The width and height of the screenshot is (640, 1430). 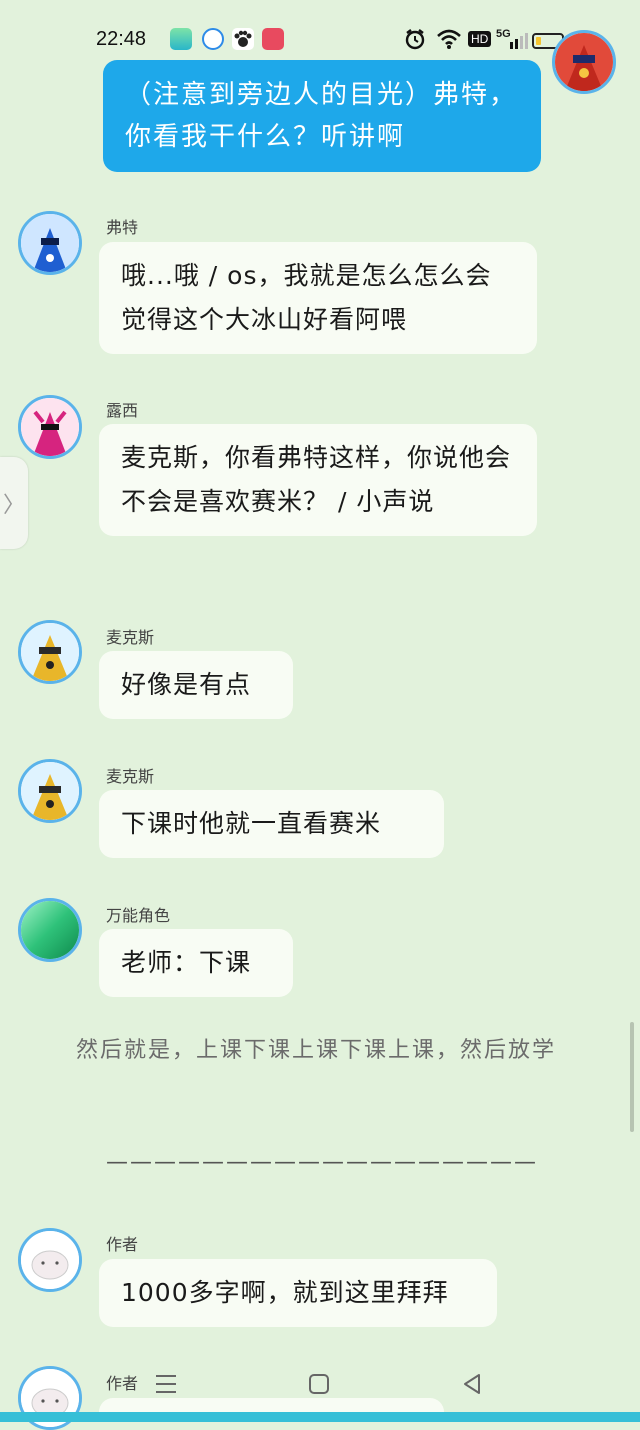 I want to click on sender-name: 作者, so click(x=122, y=1244).